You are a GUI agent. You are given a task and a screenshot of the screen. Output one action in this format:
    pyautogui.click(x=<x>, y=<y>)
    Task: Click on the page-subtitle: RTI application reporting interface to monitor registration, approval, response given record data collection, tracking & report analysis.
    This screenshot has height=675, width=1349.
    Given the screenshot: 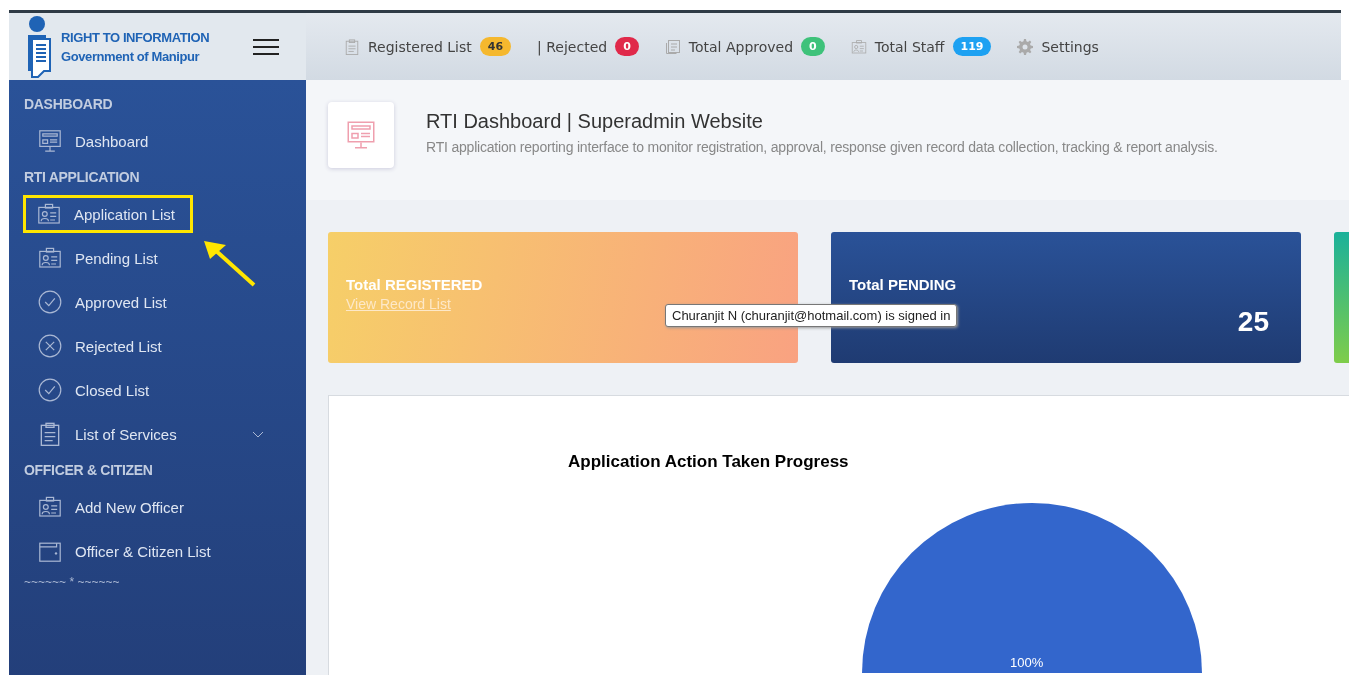 What is the action you would take?
    pyautogui.click(x=822, y=147)
    